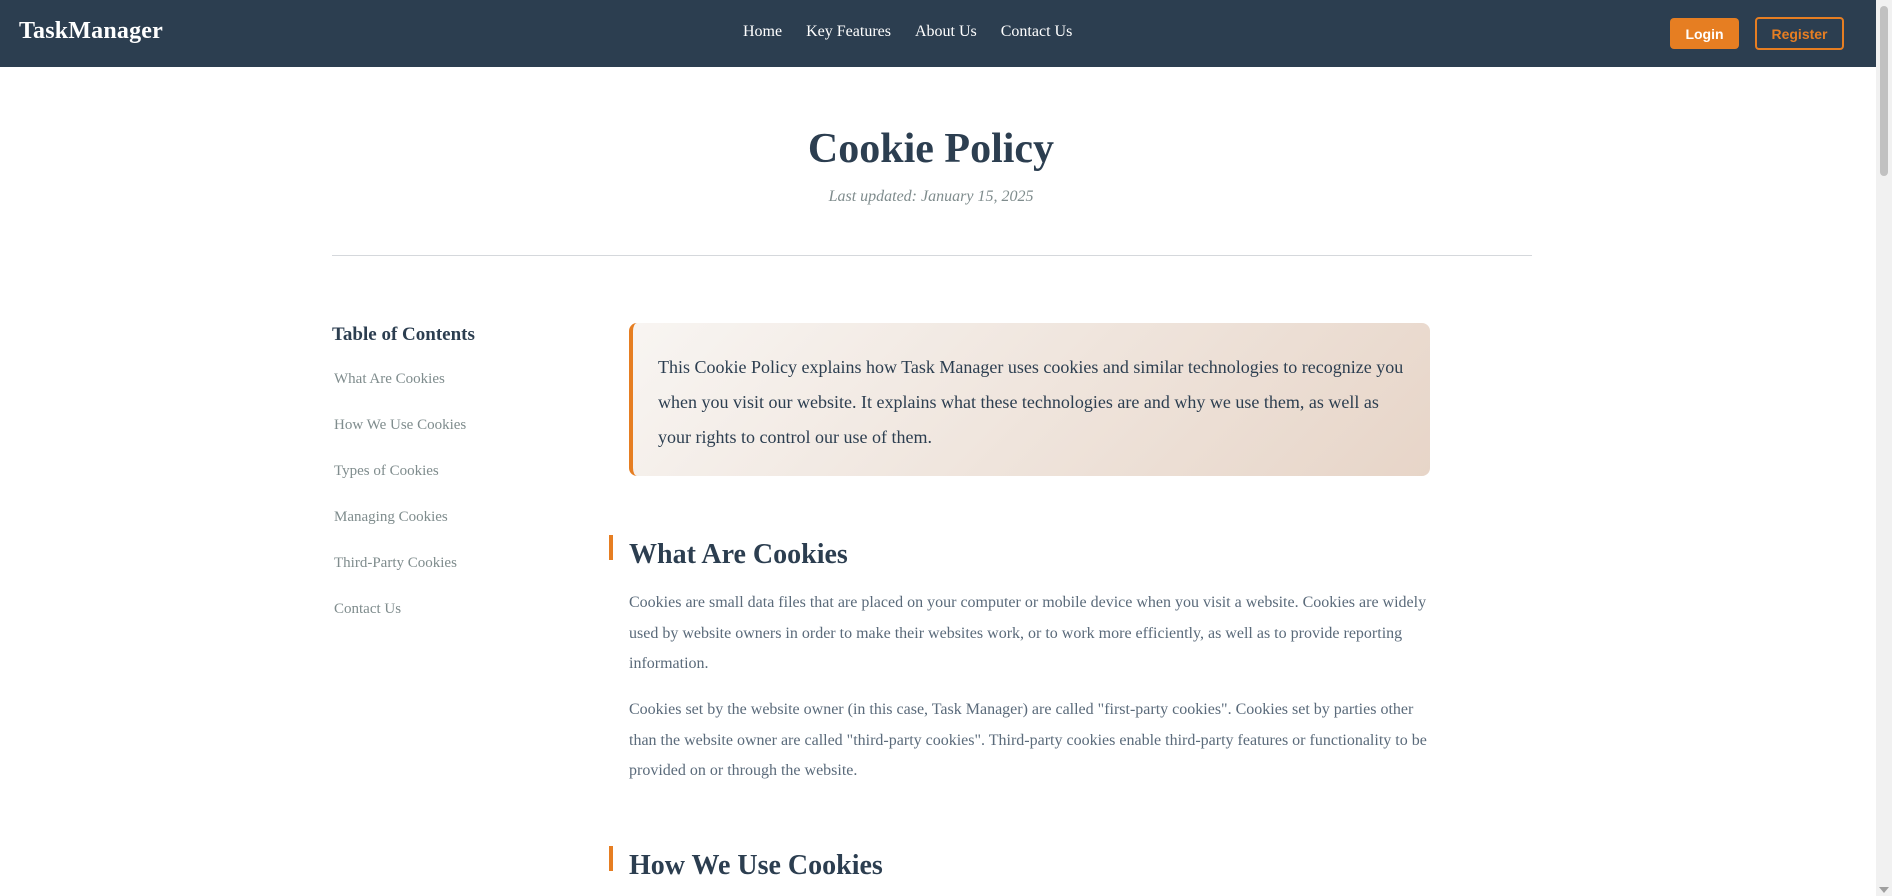 This screenshot has width=1892, height=896. I want to click on toc-title: Table of Contents, so click(403, 334).